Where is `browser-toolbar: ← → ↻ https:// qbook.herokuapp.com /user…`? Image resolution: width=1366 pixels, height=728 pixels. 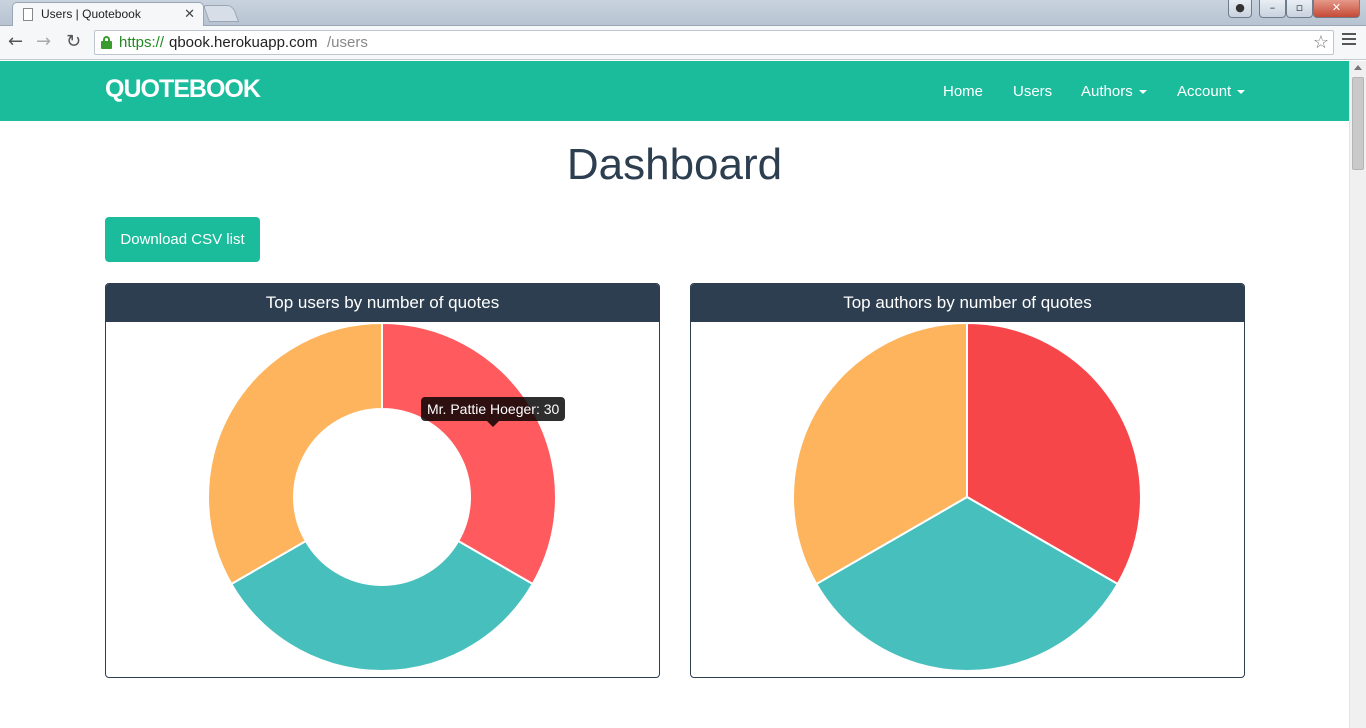
browser-toolbar: ← → ↻ https:// qbook.herokuapp.com /user… is located at coordinates (683, 43).